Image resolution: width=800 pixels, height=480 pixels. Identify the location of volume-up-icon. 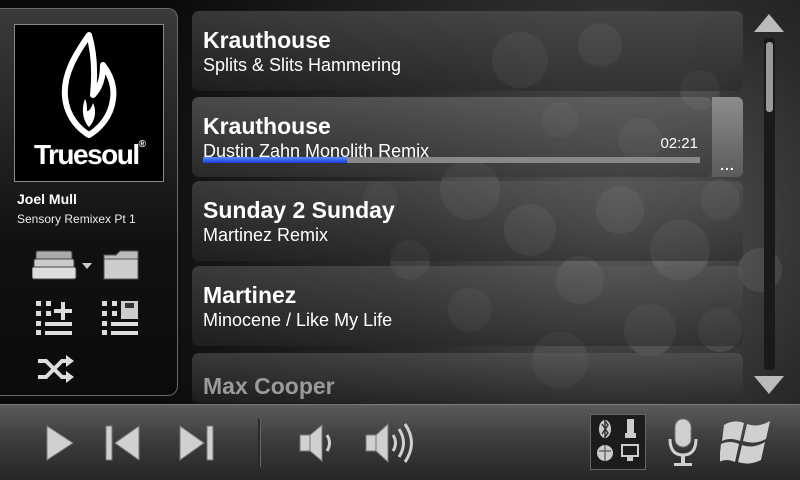
(392, 443).